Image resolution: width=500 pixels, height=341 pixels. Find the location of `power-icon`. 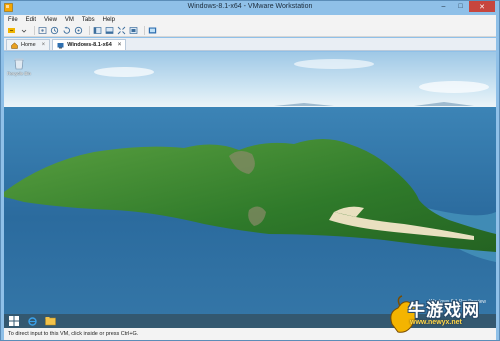

power-icon is located at coordinates (11, 30).